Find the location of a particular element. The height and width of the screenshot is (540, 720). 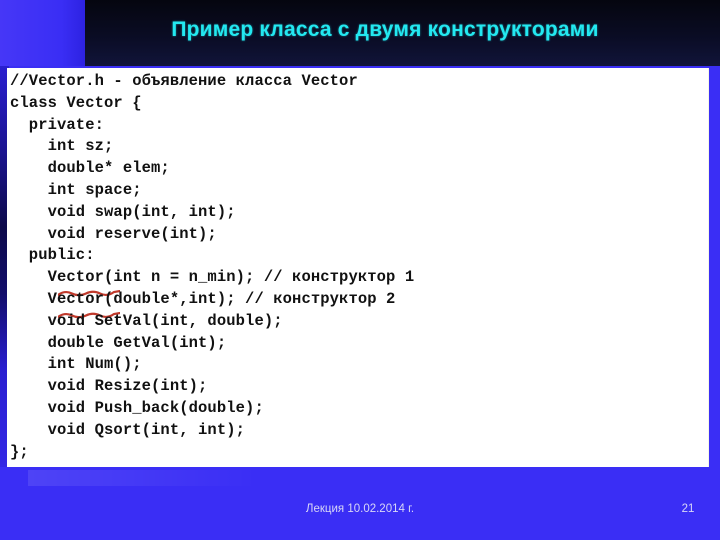

code-line: void swap(int, int); is located at coordinates (123, 211).